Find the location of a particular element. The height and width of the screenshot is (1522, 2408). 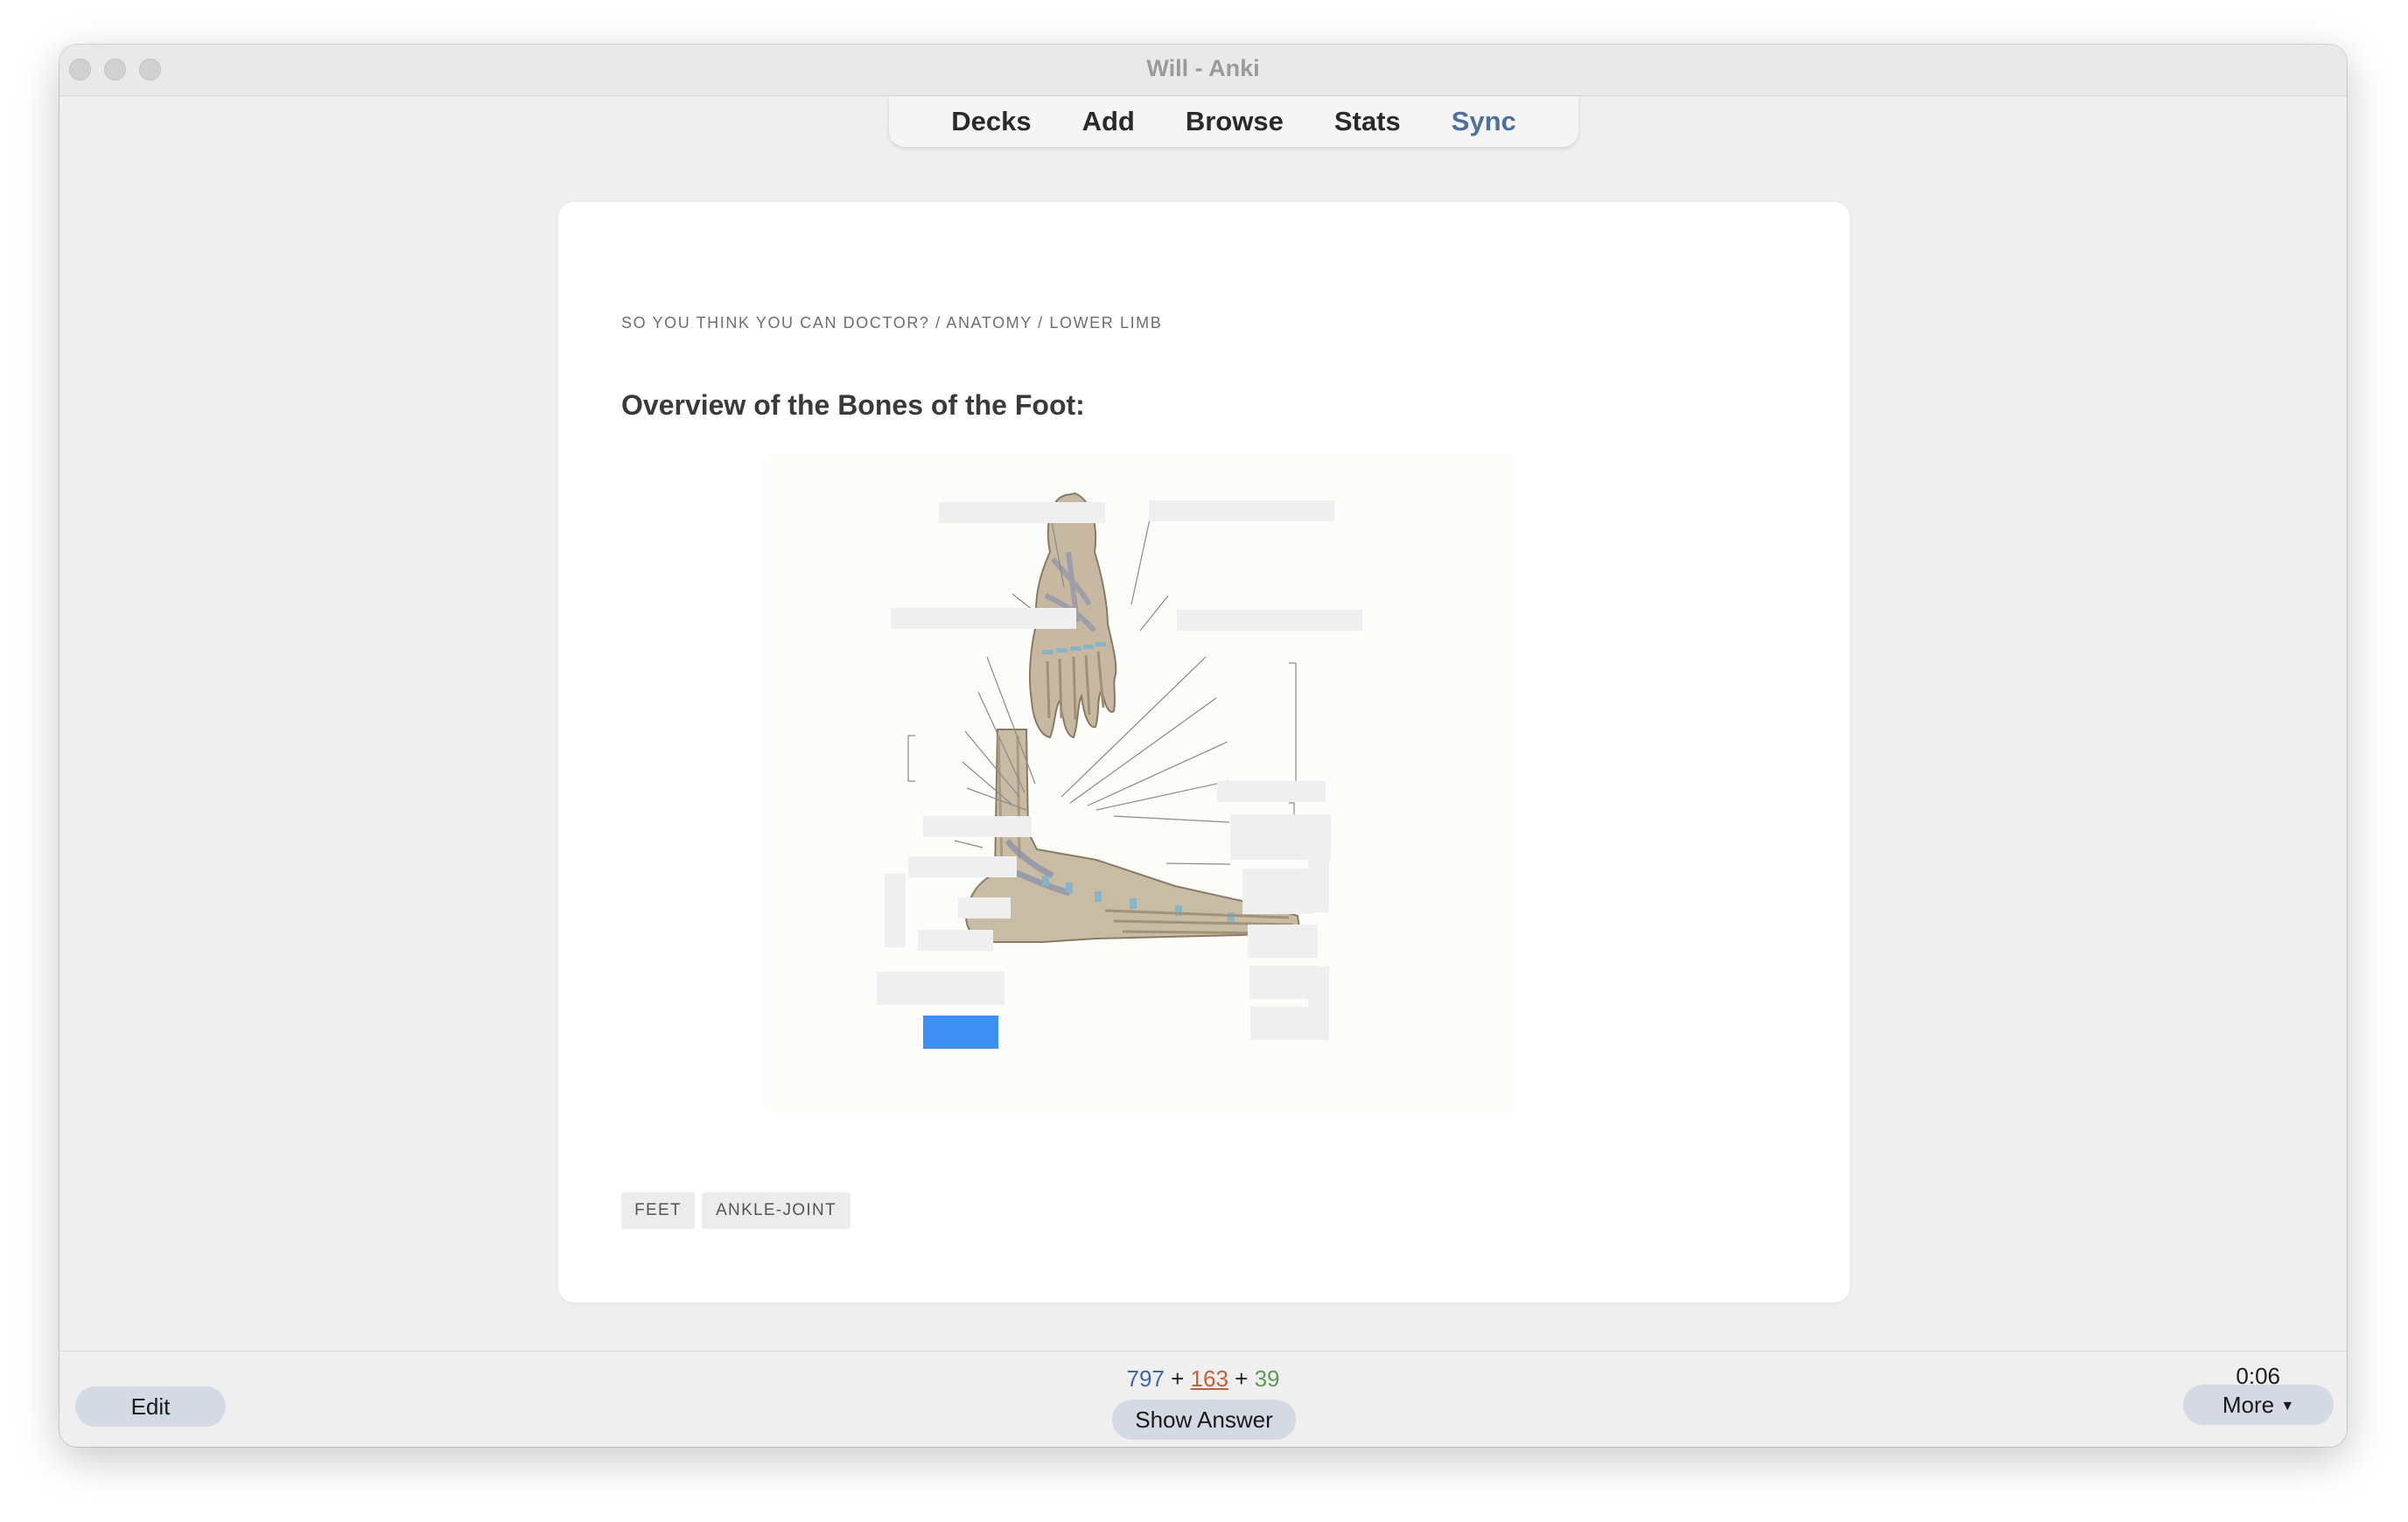

window-title: Will - Anki is located at coordinates (1203, 68).